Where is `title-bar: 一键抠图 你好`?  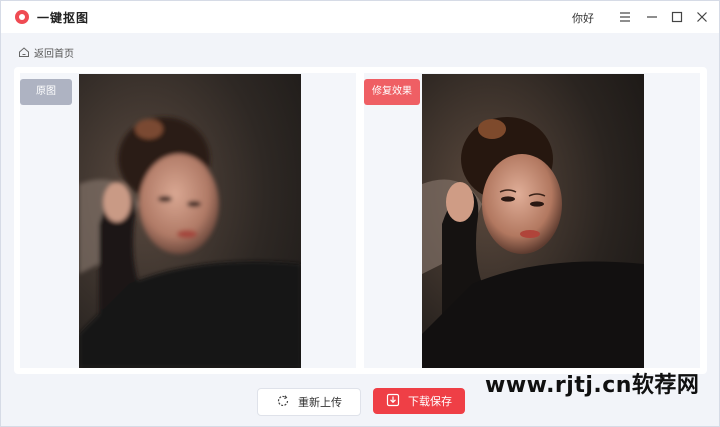
title-bar: 一键抠图 你好 is located at coordinates (360, 17).